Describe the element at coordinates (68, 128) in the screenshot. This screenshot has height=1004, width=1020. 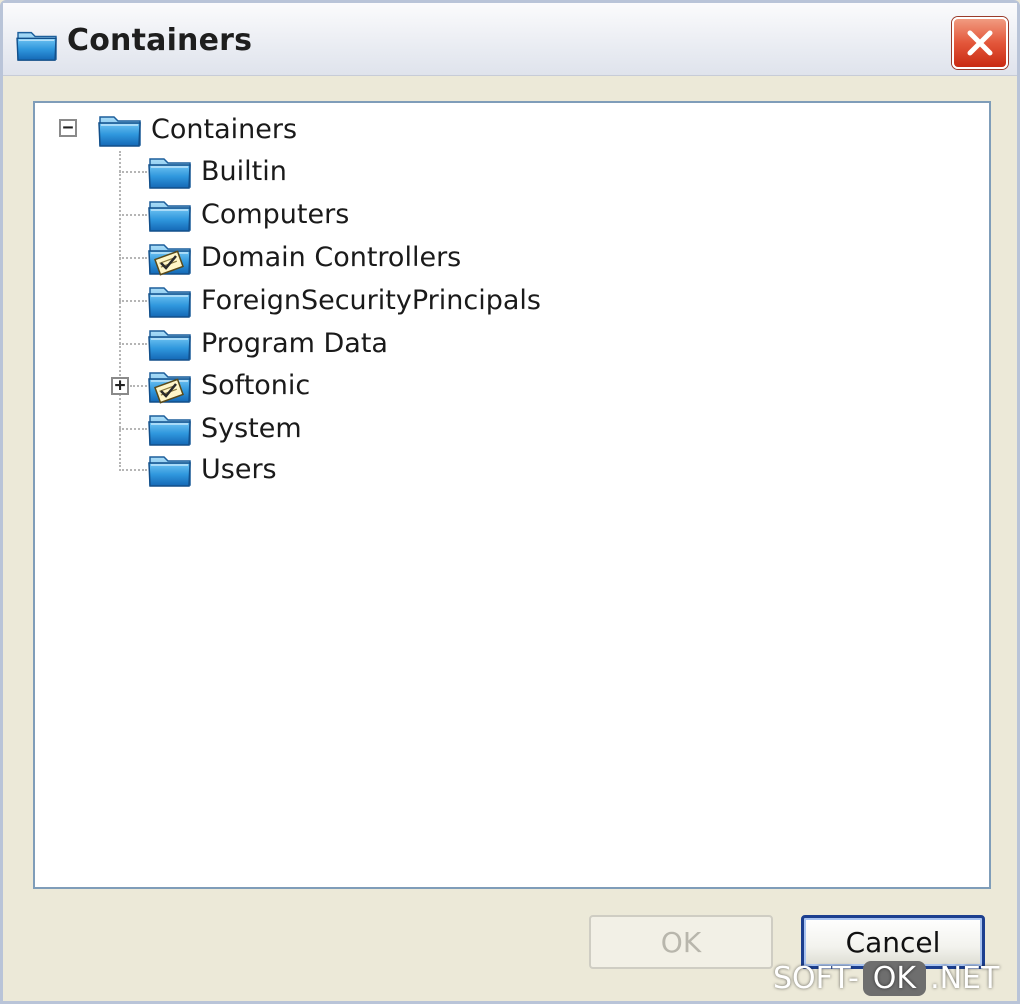
I see `collapse-root-toggle: −` at that location.